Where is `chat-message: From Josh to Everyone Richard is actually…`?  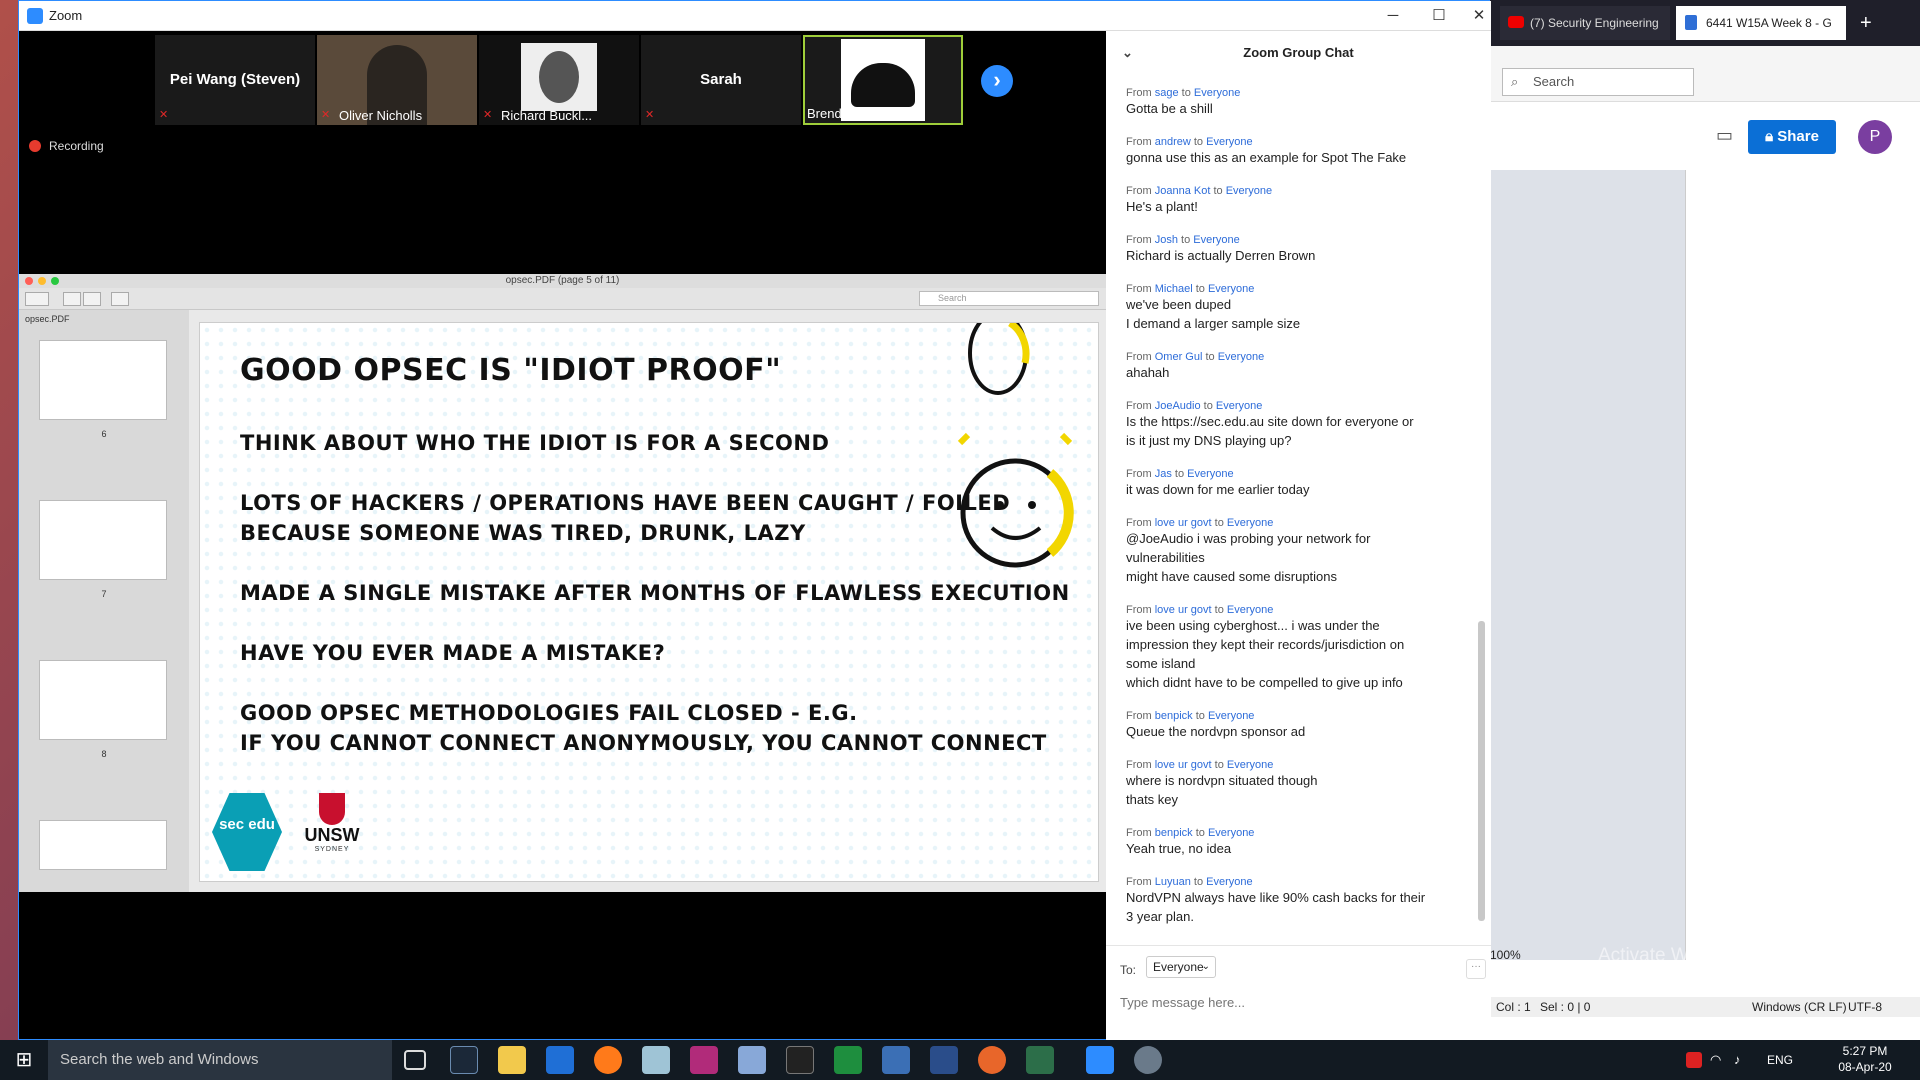 chat-message: From Josh to Everyone Richard is actually… is located at coordinates (1296, 249).